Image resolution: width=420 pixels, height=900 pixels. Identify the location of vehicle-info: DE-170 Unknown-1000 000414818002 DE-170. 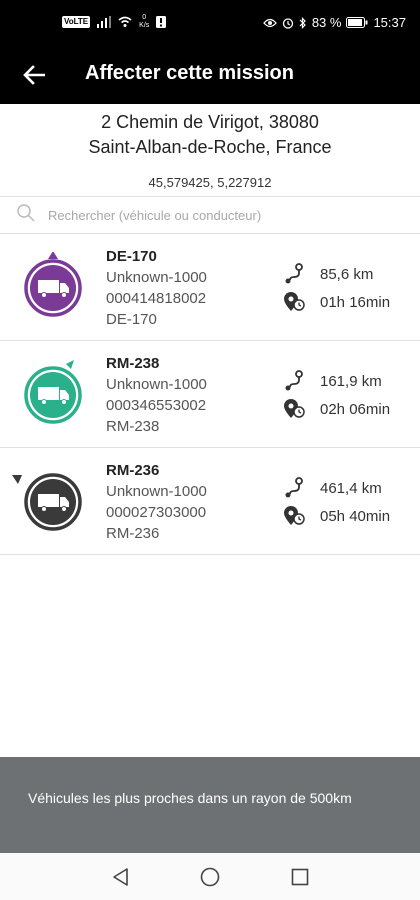
(156, 288).